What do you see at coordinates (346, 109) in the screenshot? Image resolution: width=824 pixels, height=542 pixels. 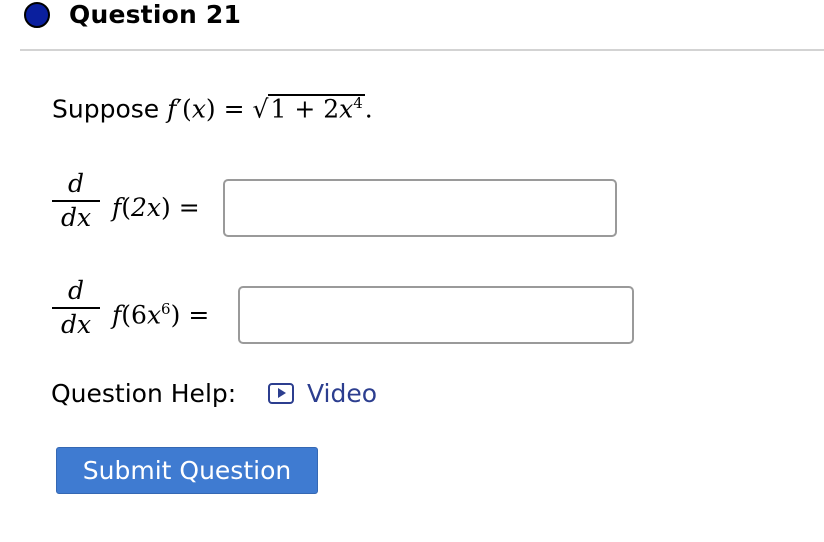 I see `radicand-var: x` at bounding box center [346, 109].